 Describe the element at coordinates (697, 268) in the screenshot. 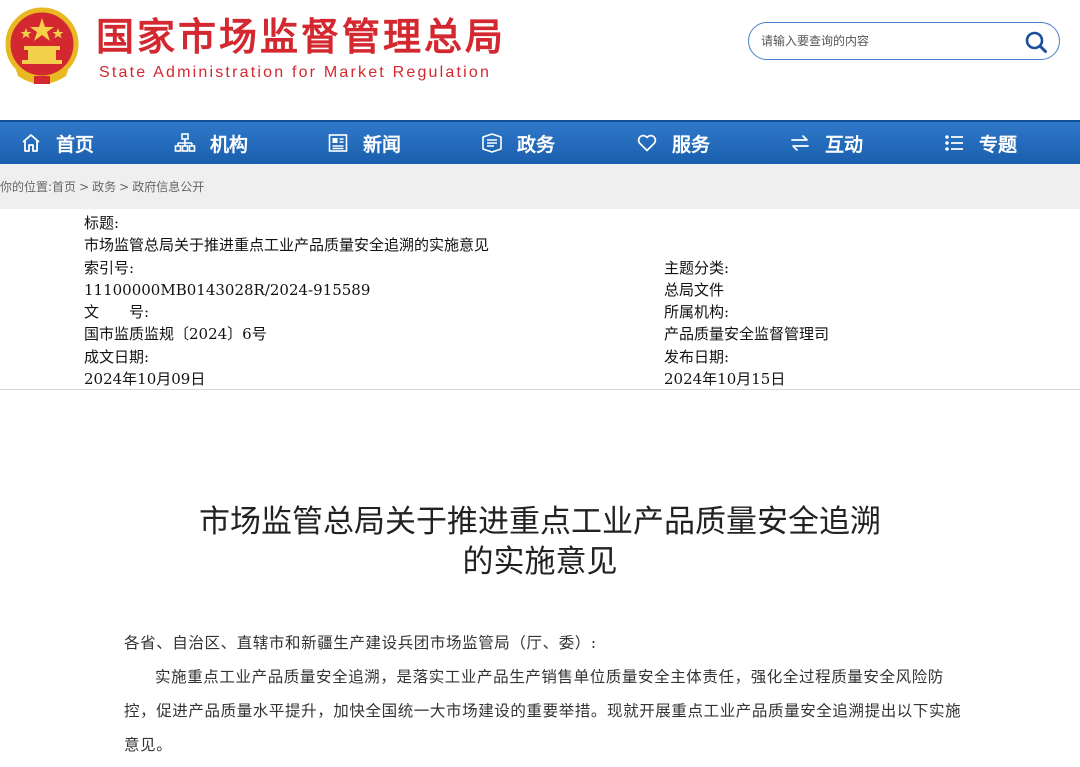

I see `topic-label: 主题分类:` at that location.